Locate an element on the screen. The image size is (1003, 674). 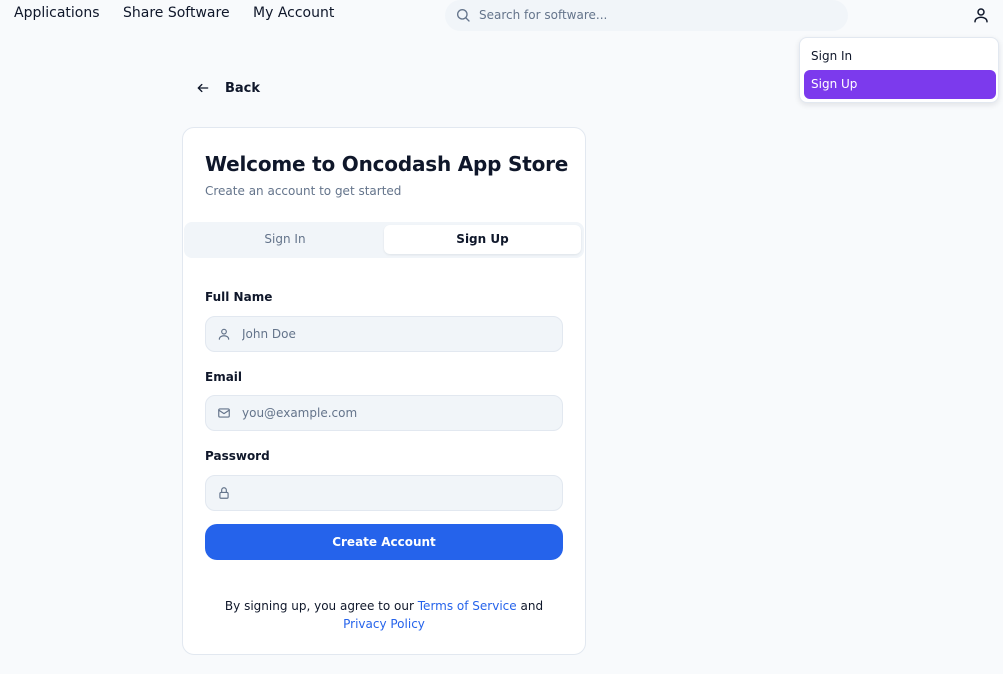
auth-tabs: Sign In Sign Up is located at coordinates (384, 240).